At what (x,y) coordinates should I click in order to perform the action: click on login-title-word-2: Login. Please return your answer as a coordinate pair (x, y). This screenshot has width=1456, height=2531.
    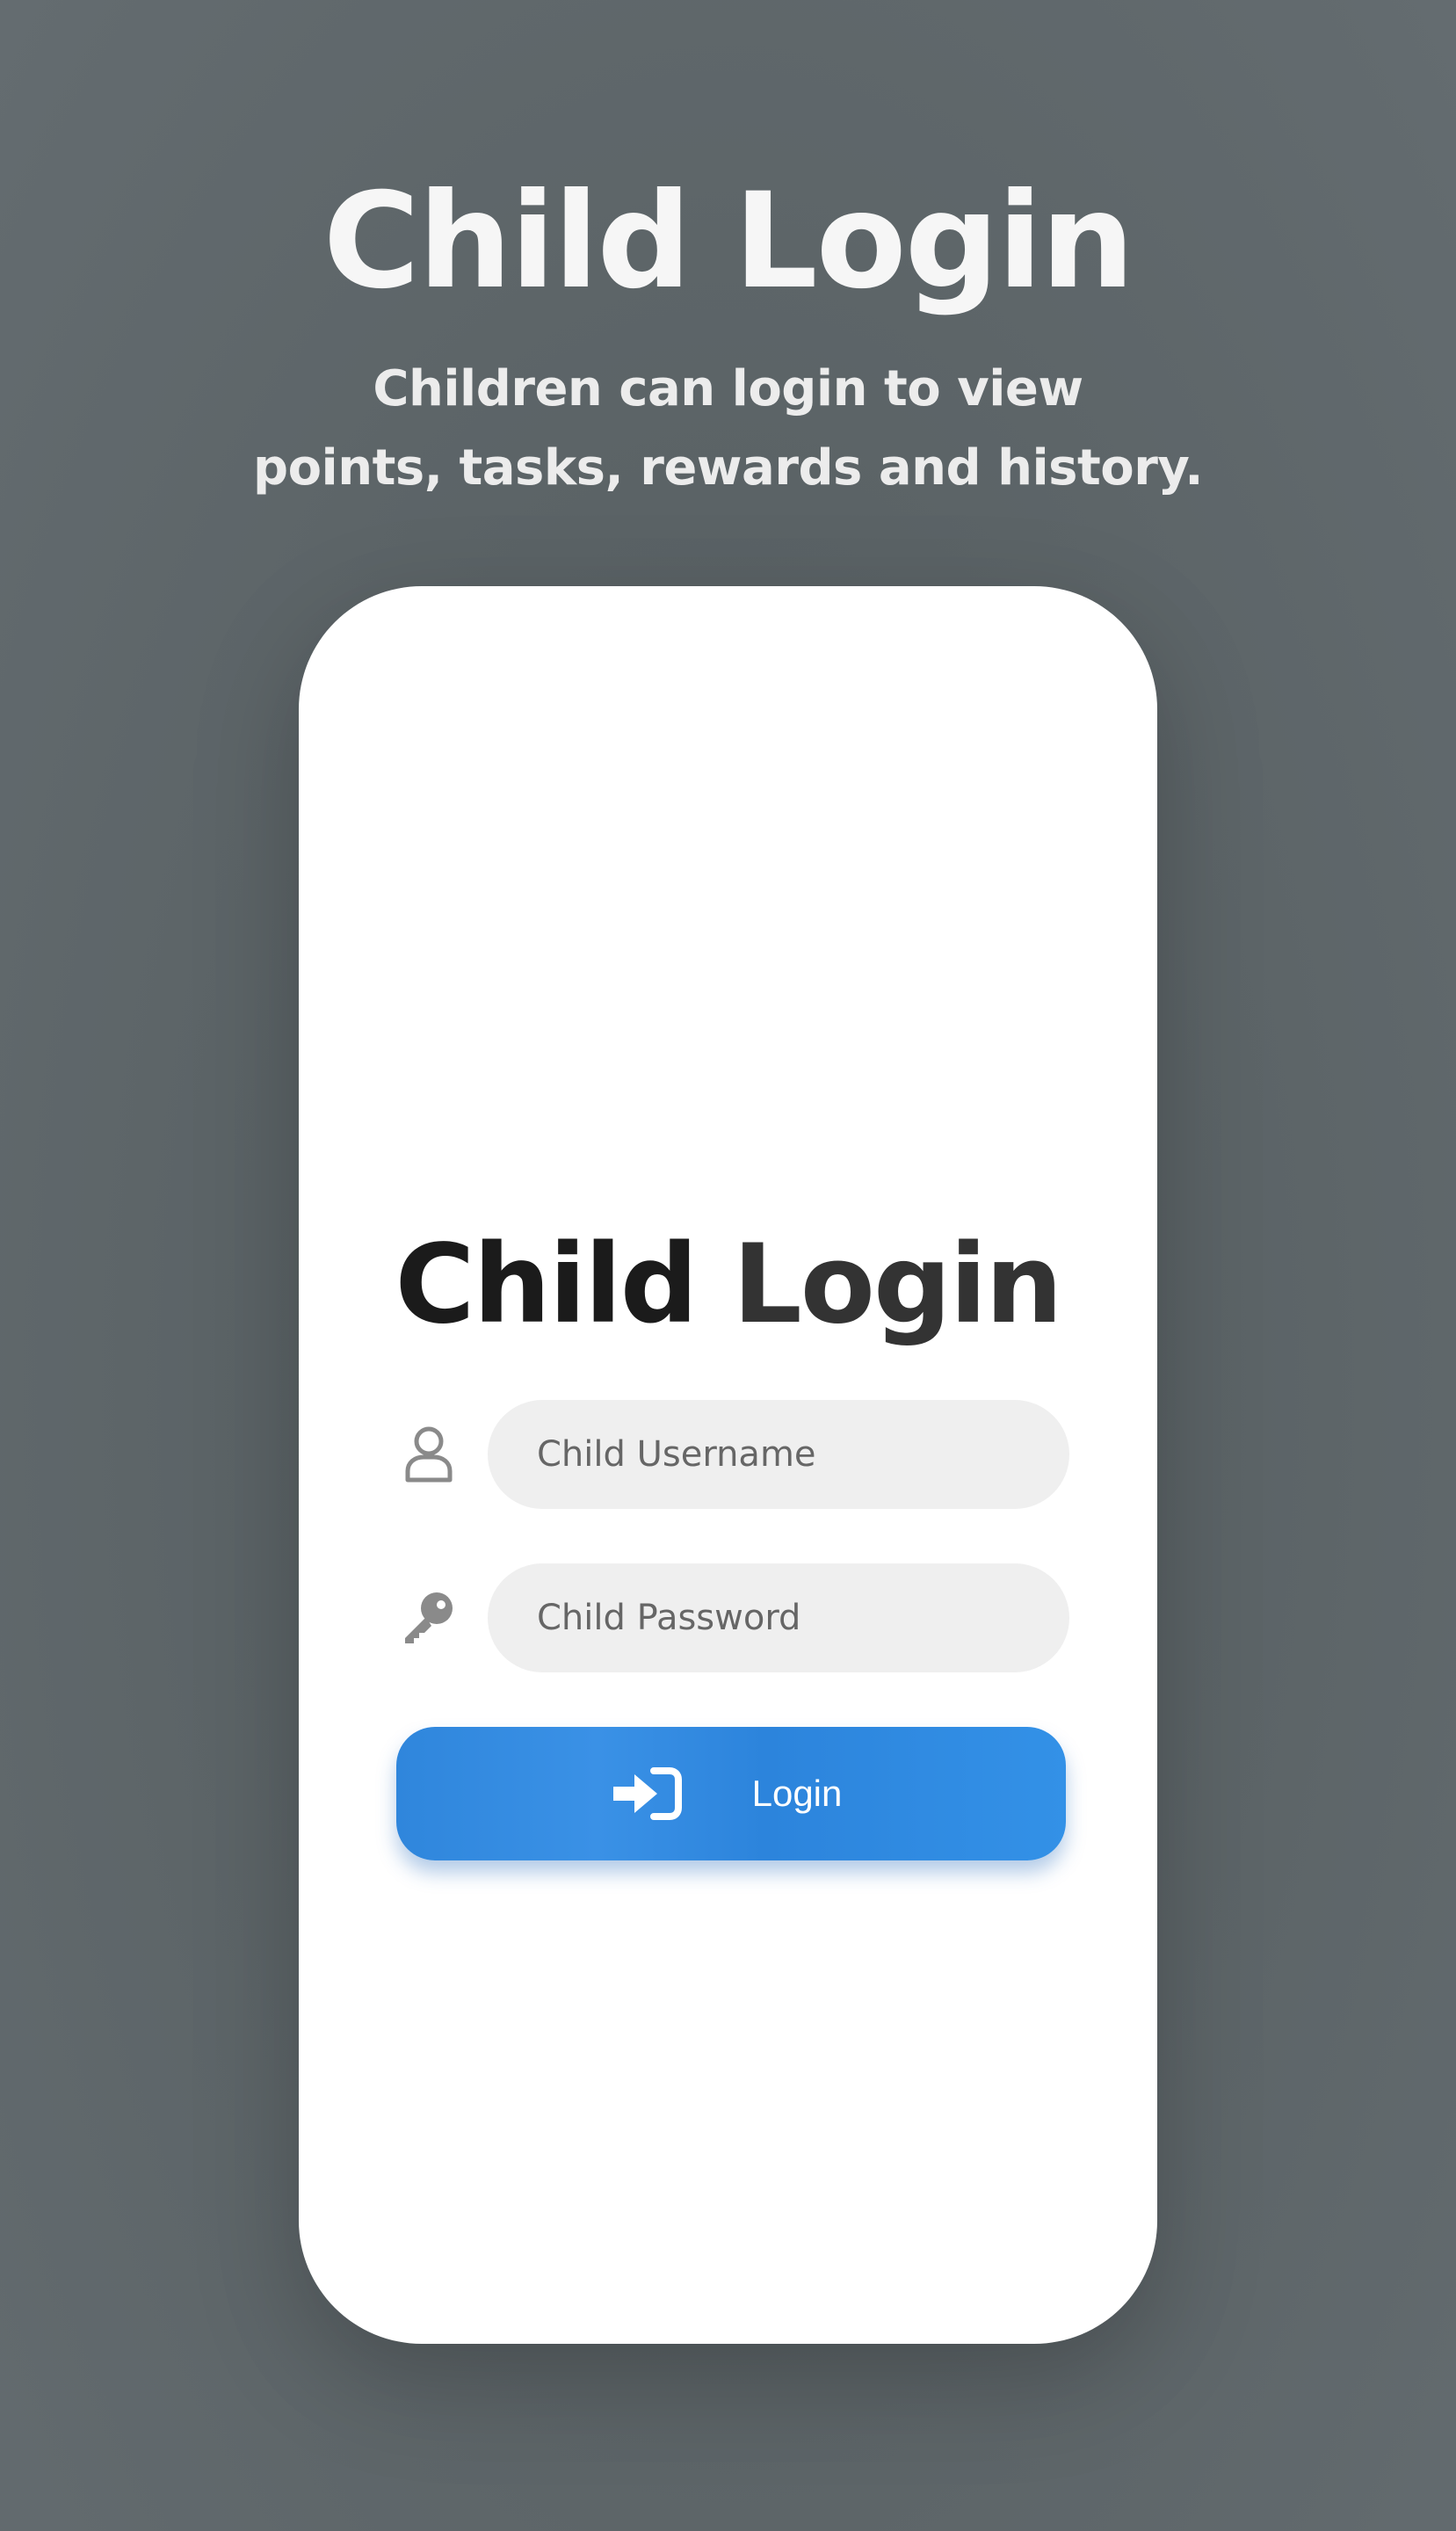
    Looking at the image, I should click on (897, 1285).